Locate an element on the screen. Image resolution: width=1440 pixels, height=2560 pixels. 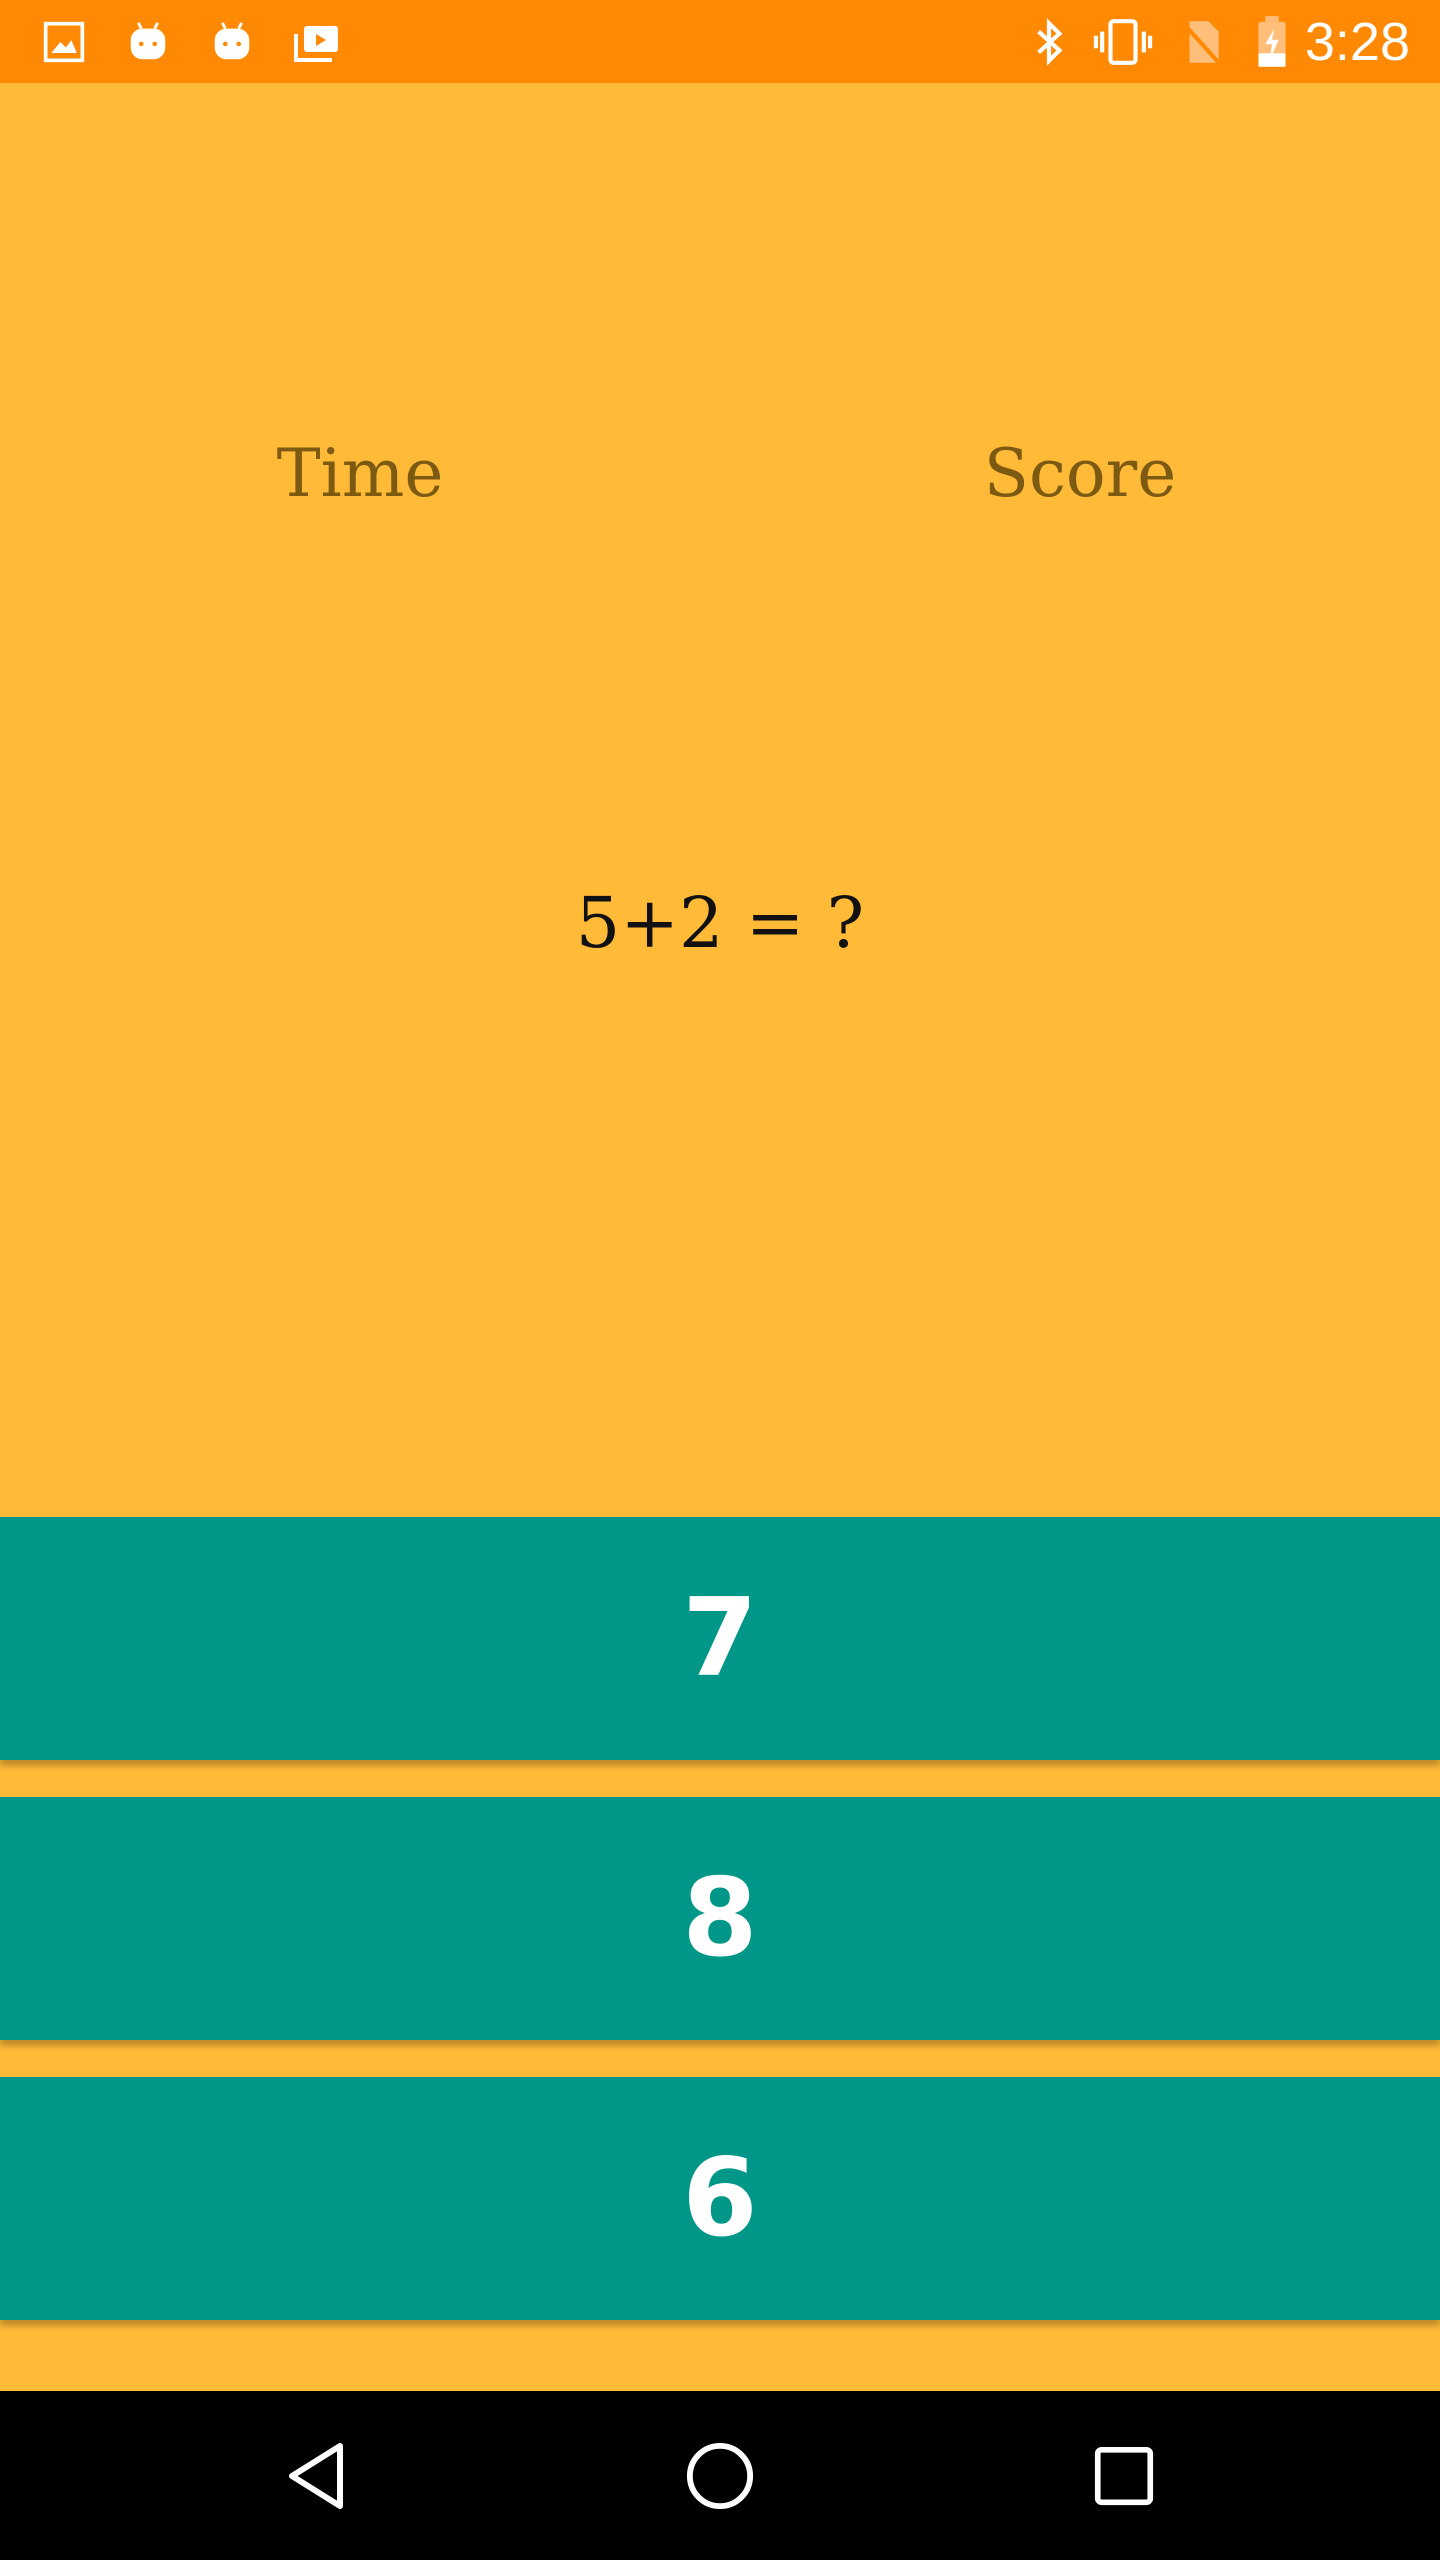
navigation-bar is located at coordinates (720, 2475).